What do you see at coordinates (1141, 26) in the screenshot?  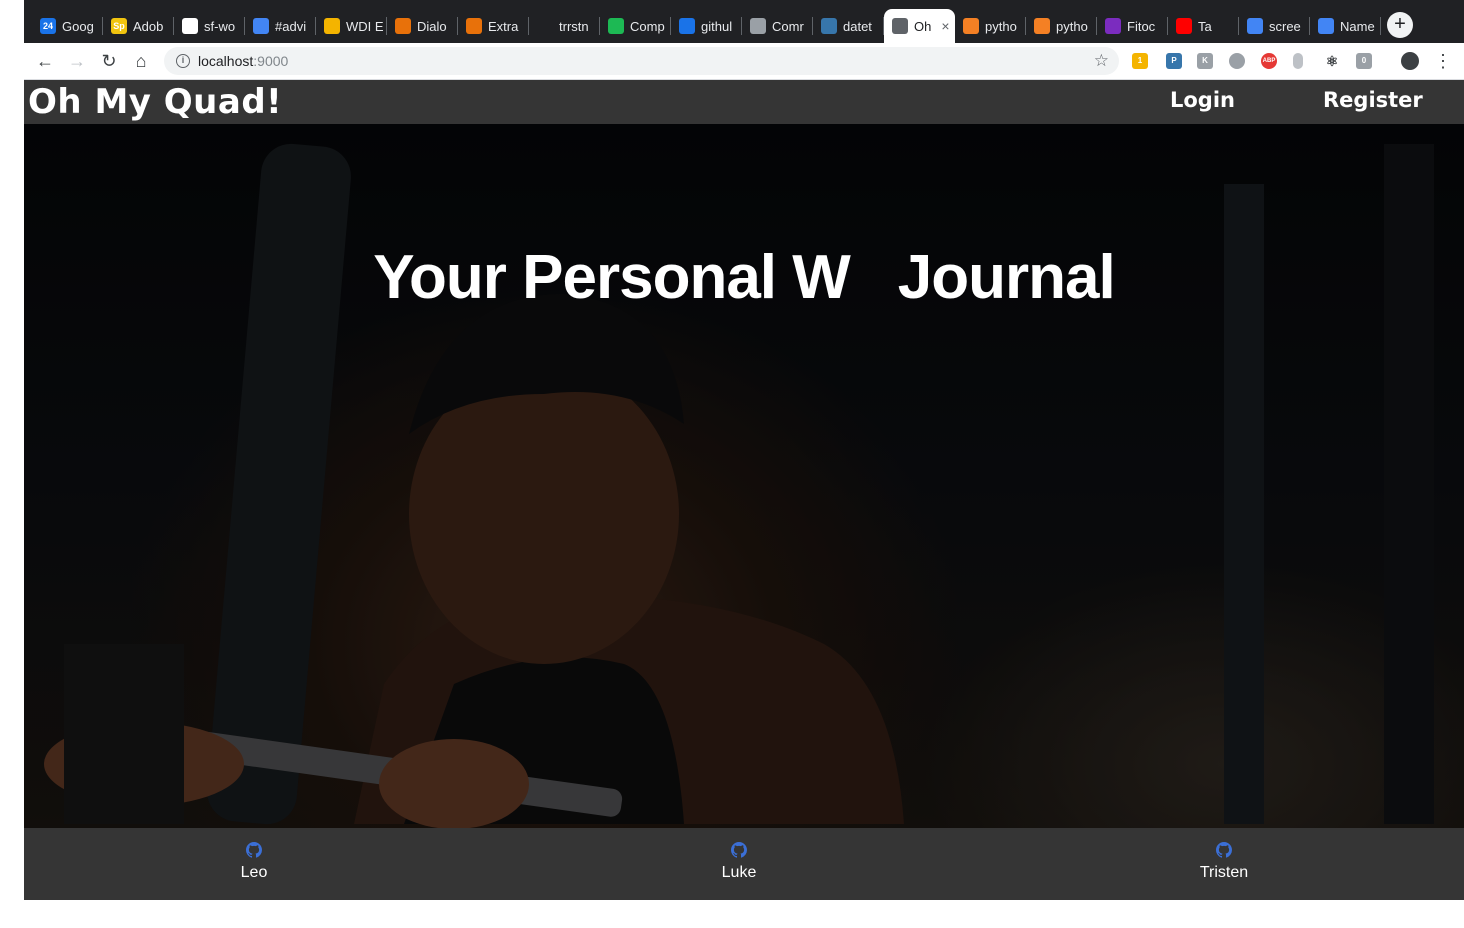 I see `tab-title: Fitoc` at bounding box center [1141, 26].